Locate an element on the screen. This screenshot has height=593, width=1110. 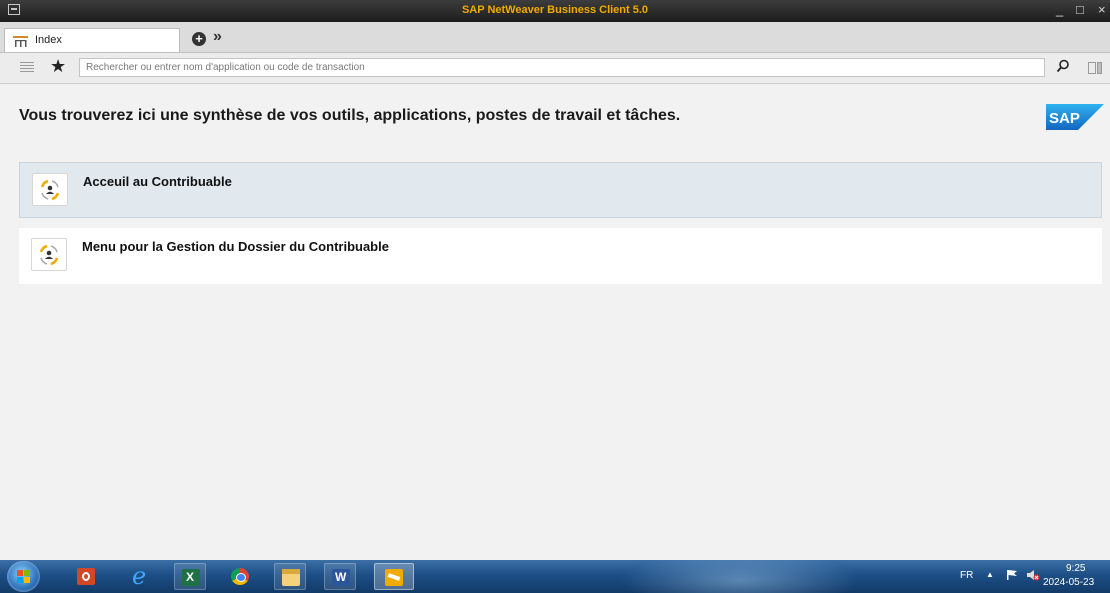
window-title: SAP NetWeaver Business Client 5.0 is located at coordinates (555, 10).